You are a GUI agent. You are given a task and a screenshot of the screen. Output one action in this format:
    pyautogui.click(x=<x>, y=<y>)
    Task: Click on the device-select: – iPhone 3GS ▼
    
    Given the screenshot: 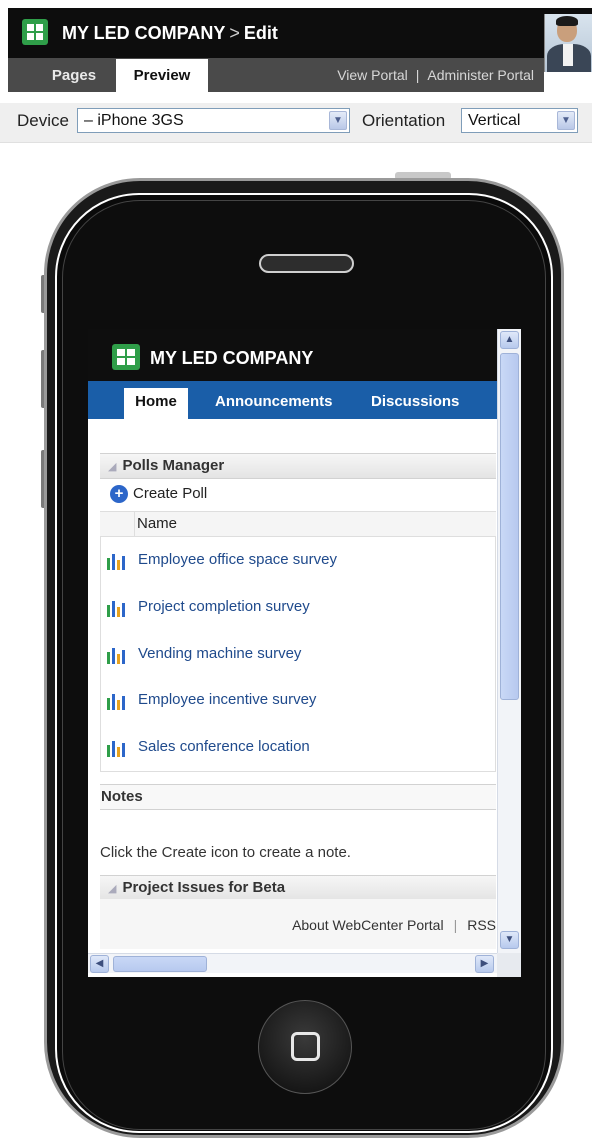 What is the action you would take?
    pyautogui.click(x=213, y=120)
    